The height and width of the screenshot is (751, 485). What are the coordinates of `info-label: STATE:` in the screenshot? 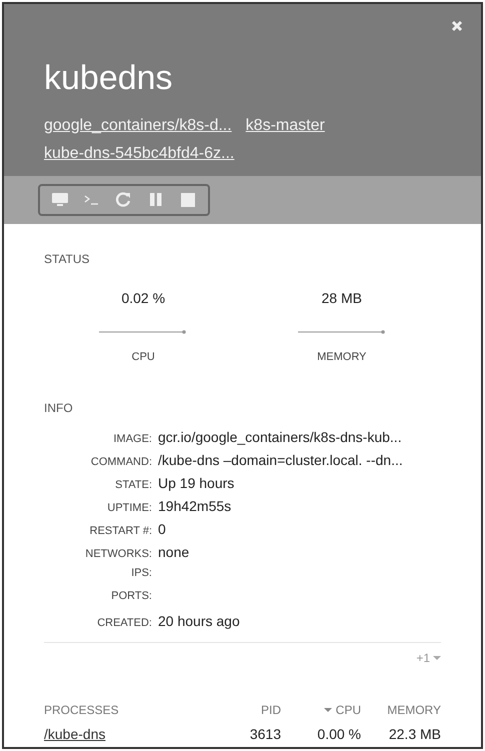 It's located at (133, 485).